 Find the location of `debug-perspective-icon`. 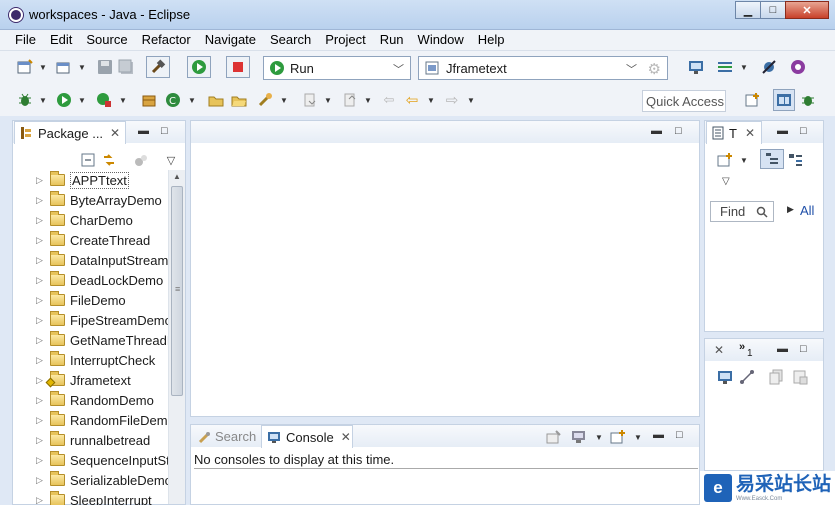

debug-perspective-icon is located at coordinates (808, 100).